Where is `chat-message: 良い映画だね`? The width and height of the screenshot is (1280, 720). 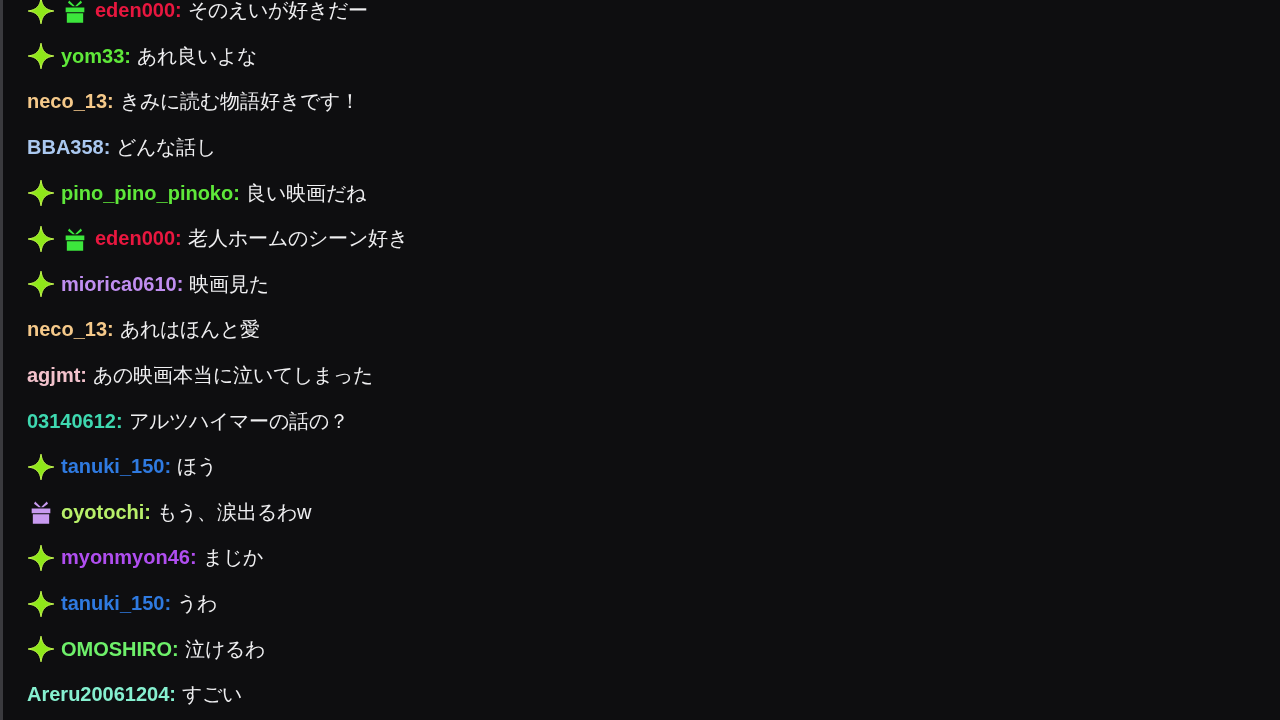 chat-message: 良い映画だね is located at coordinates (305, 193).